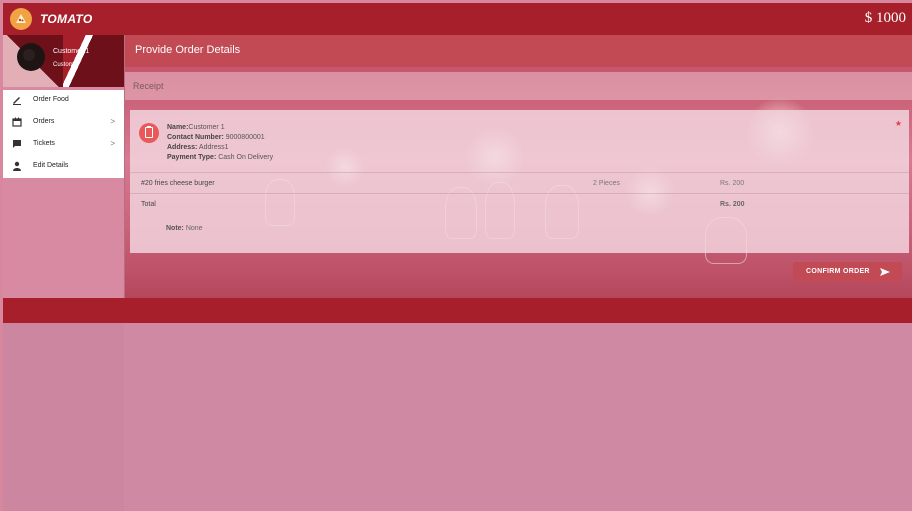 The height and width of the screenshot is (511, 912). What do you see at coordinates (71, 51) in the screenshot?
I see `profile-name: Customer 1` at bounding box center [71, 51].